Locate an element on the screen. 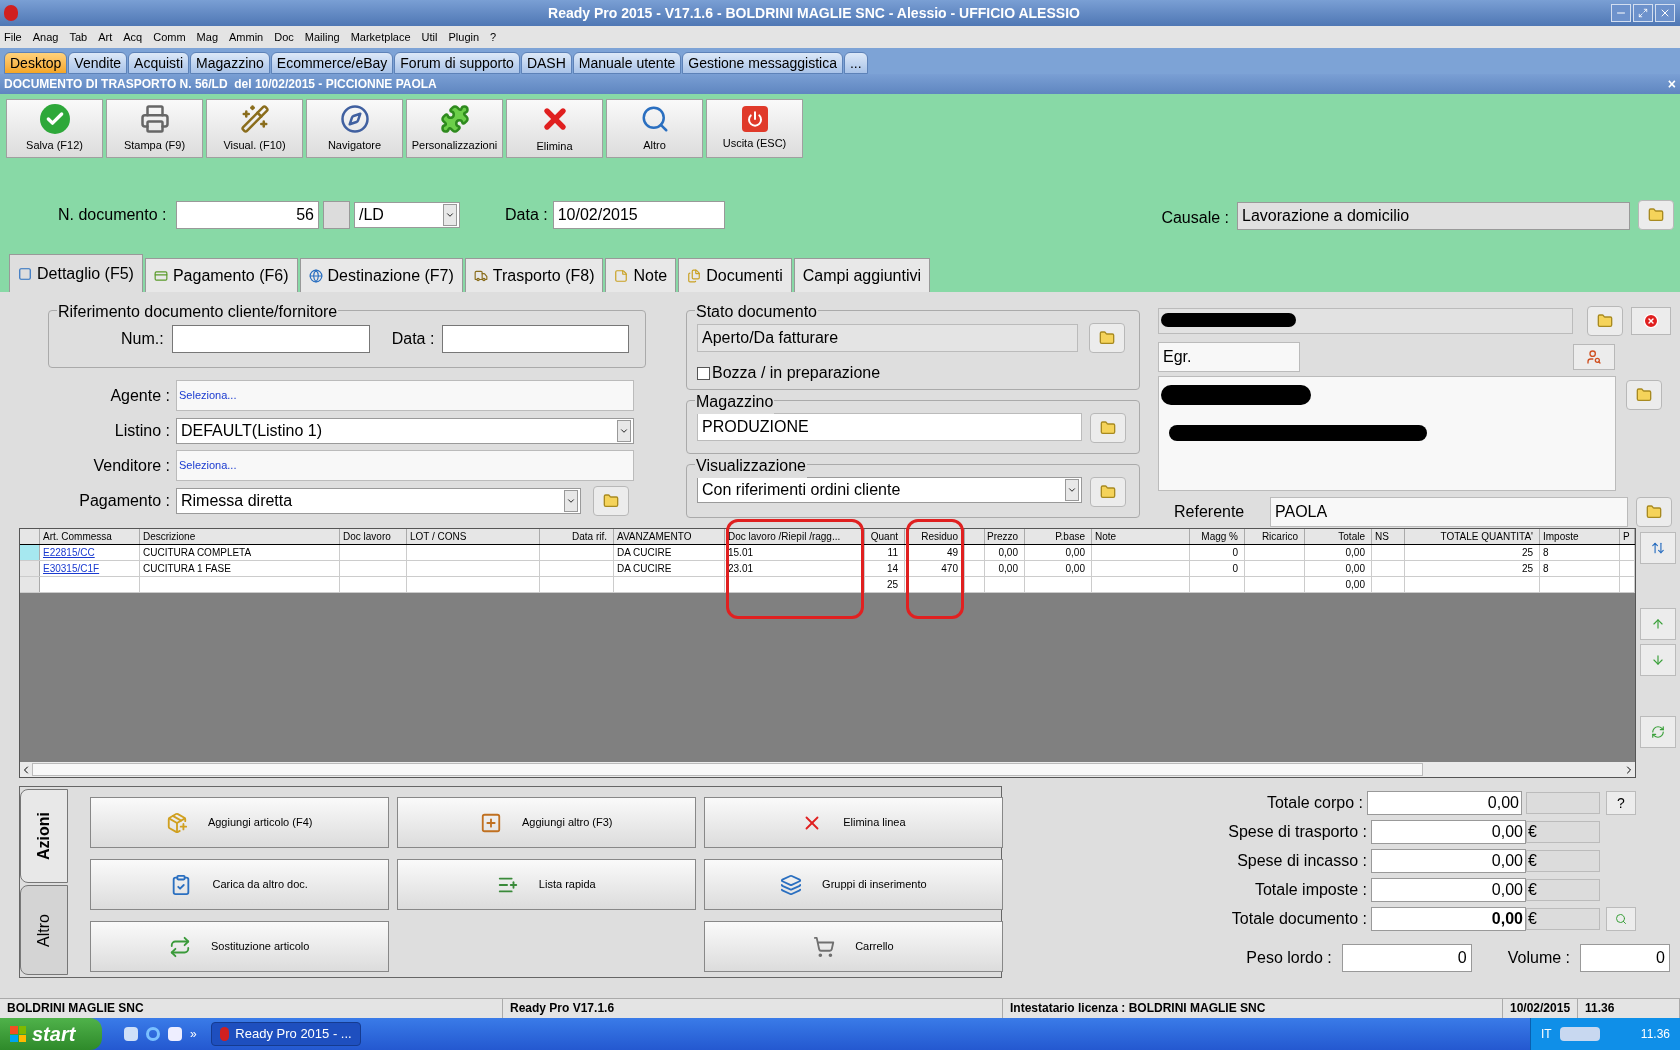 The height and width of the screenshot is (1050, 1680). app-tab: Gestione messaggistica is located at coordinates (762, 63).